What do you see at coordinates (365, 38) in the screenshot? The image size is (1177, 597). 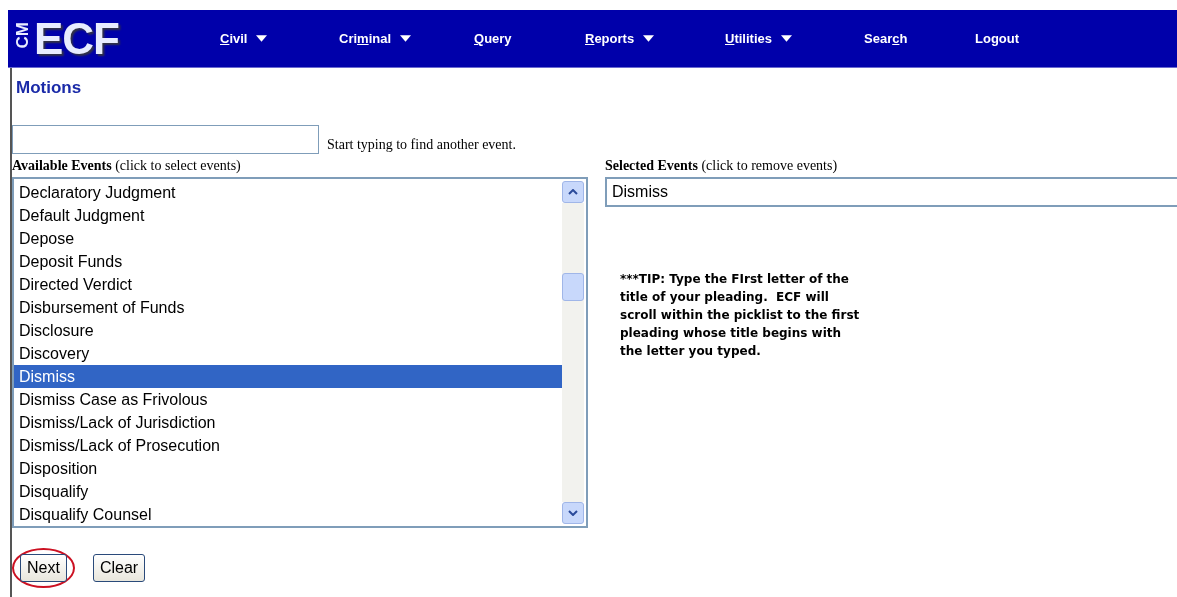 I see `menu-item: Criminal` at bounding box center [365, 38].